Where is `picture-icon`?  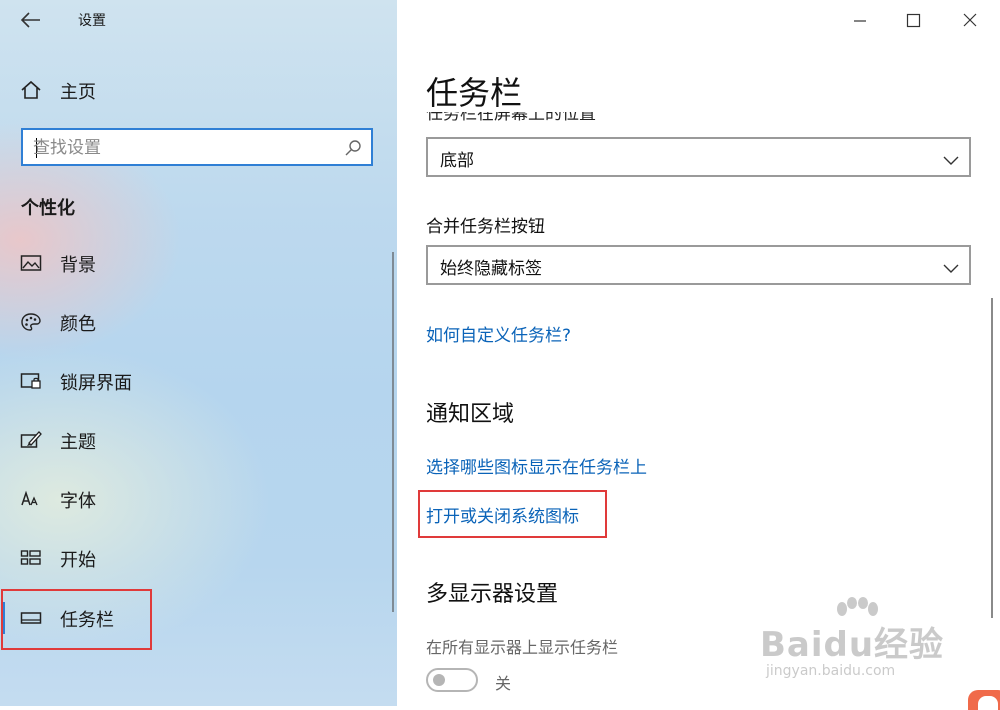 picture-icon is located at coordinates (31, 263).